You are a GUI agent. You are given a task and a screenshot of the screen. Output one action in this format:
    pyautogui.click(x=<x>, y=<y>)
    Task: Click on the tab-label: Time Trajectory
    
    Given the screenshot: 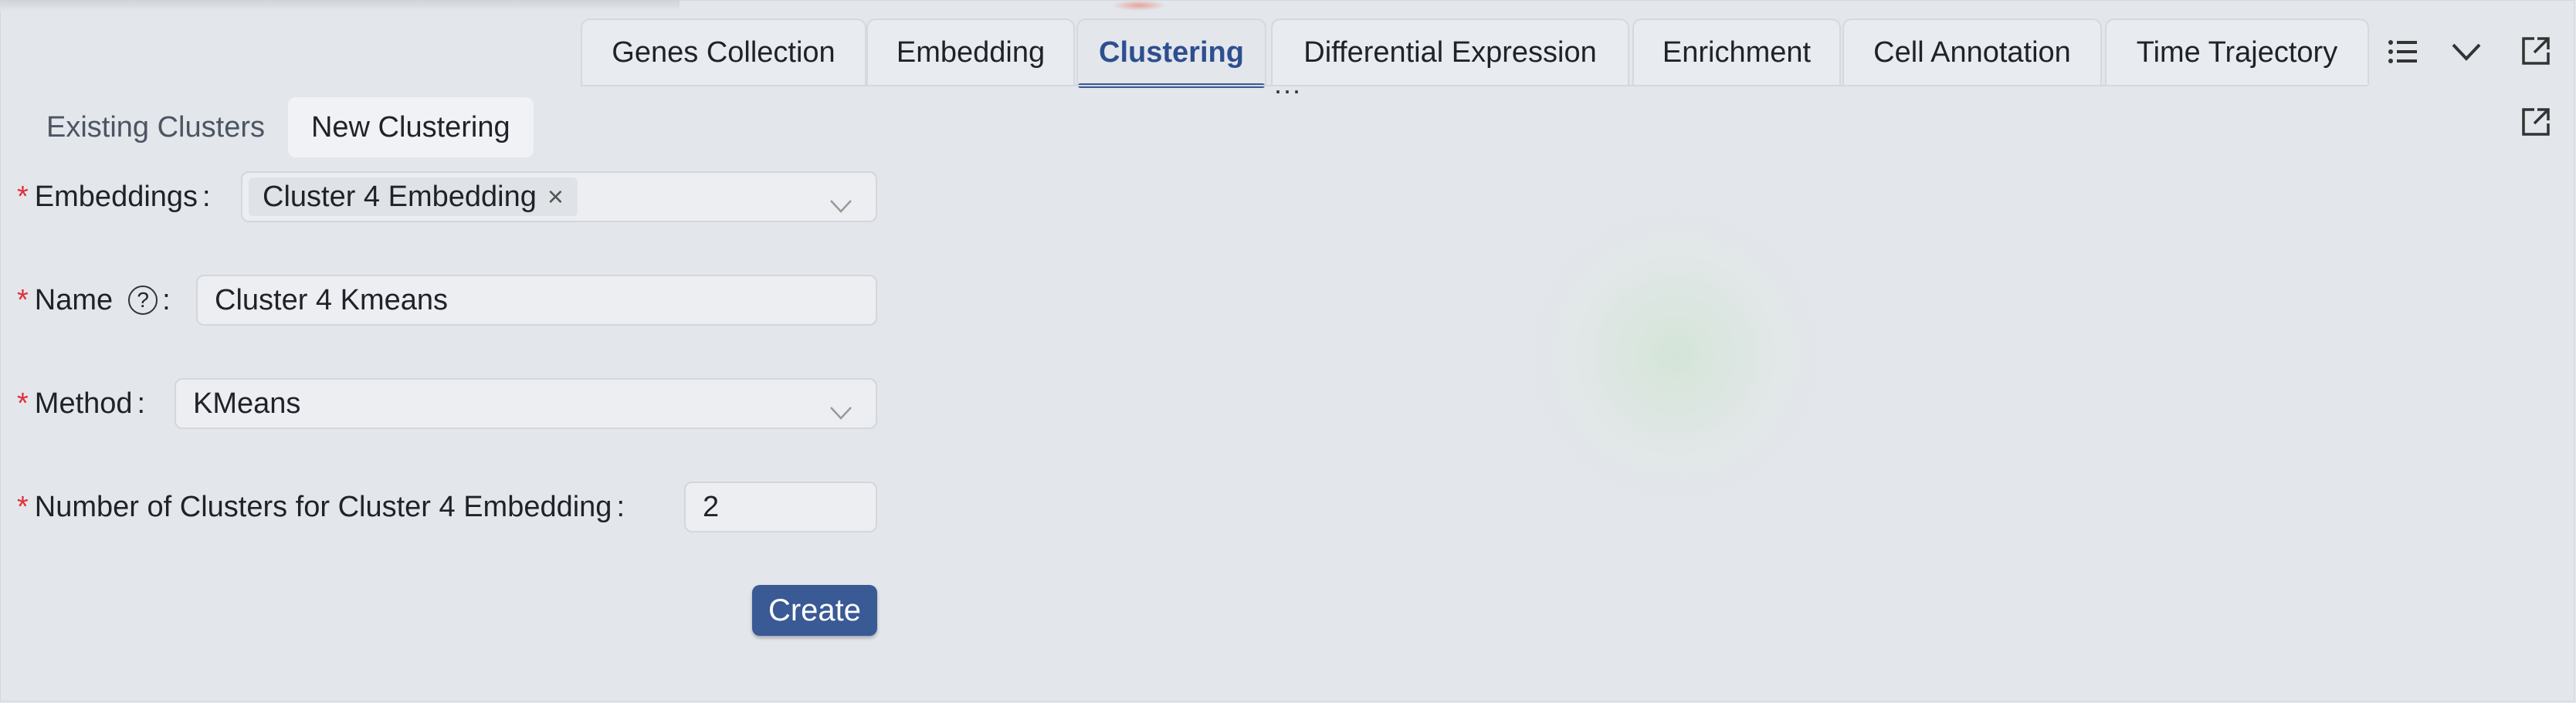 What is the action you would take?
    pyautogui.click(x=2237, y=52)
    